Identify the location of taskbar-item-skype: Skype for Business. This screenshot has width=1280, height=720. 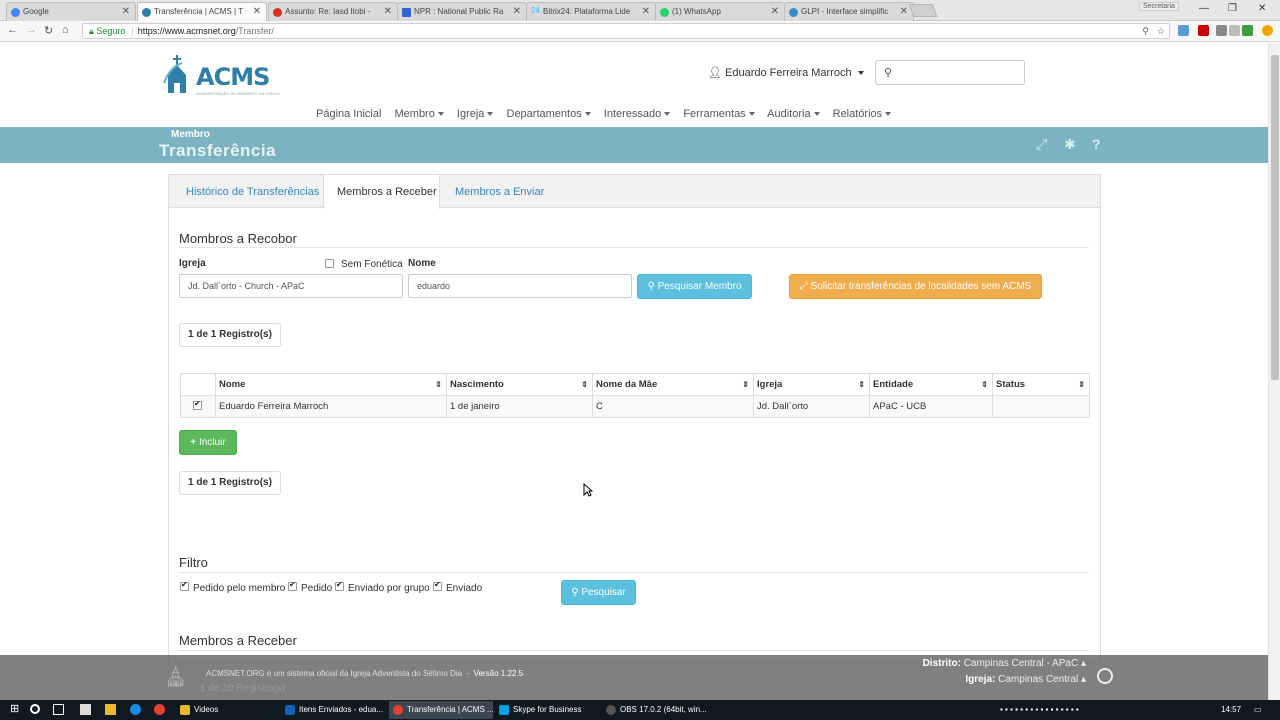
(547, 710).